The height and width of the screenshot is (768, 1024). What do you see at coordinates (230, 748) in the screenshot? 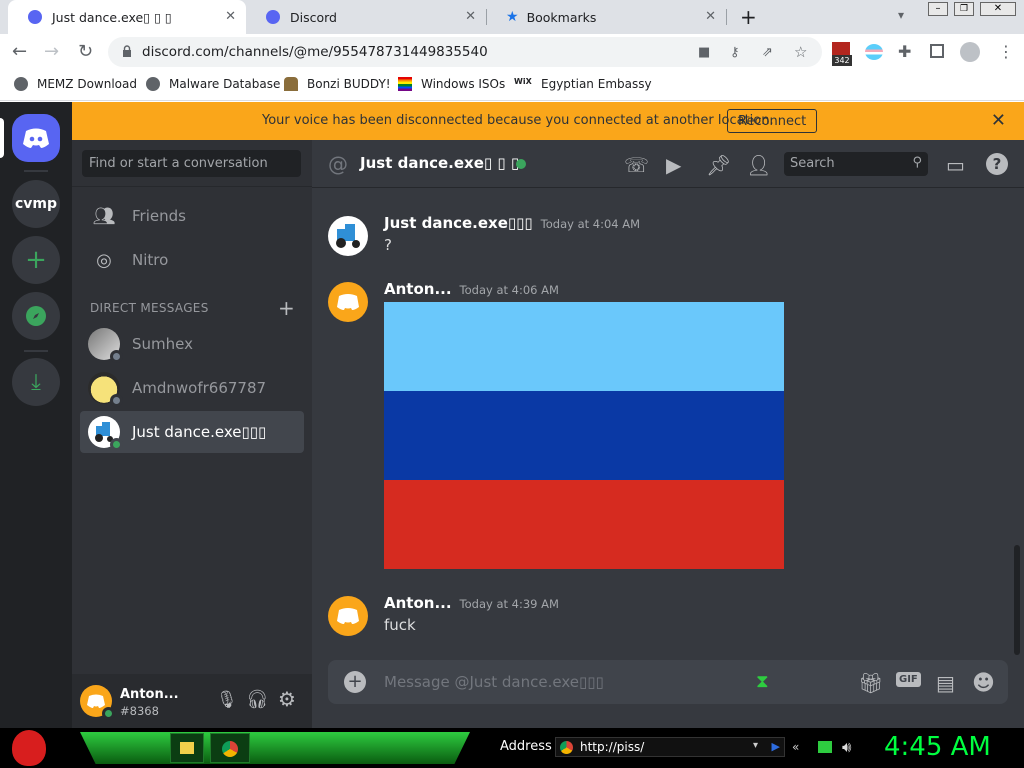
I see `chrome-taskbar-button` at bounding box center [230, 748].